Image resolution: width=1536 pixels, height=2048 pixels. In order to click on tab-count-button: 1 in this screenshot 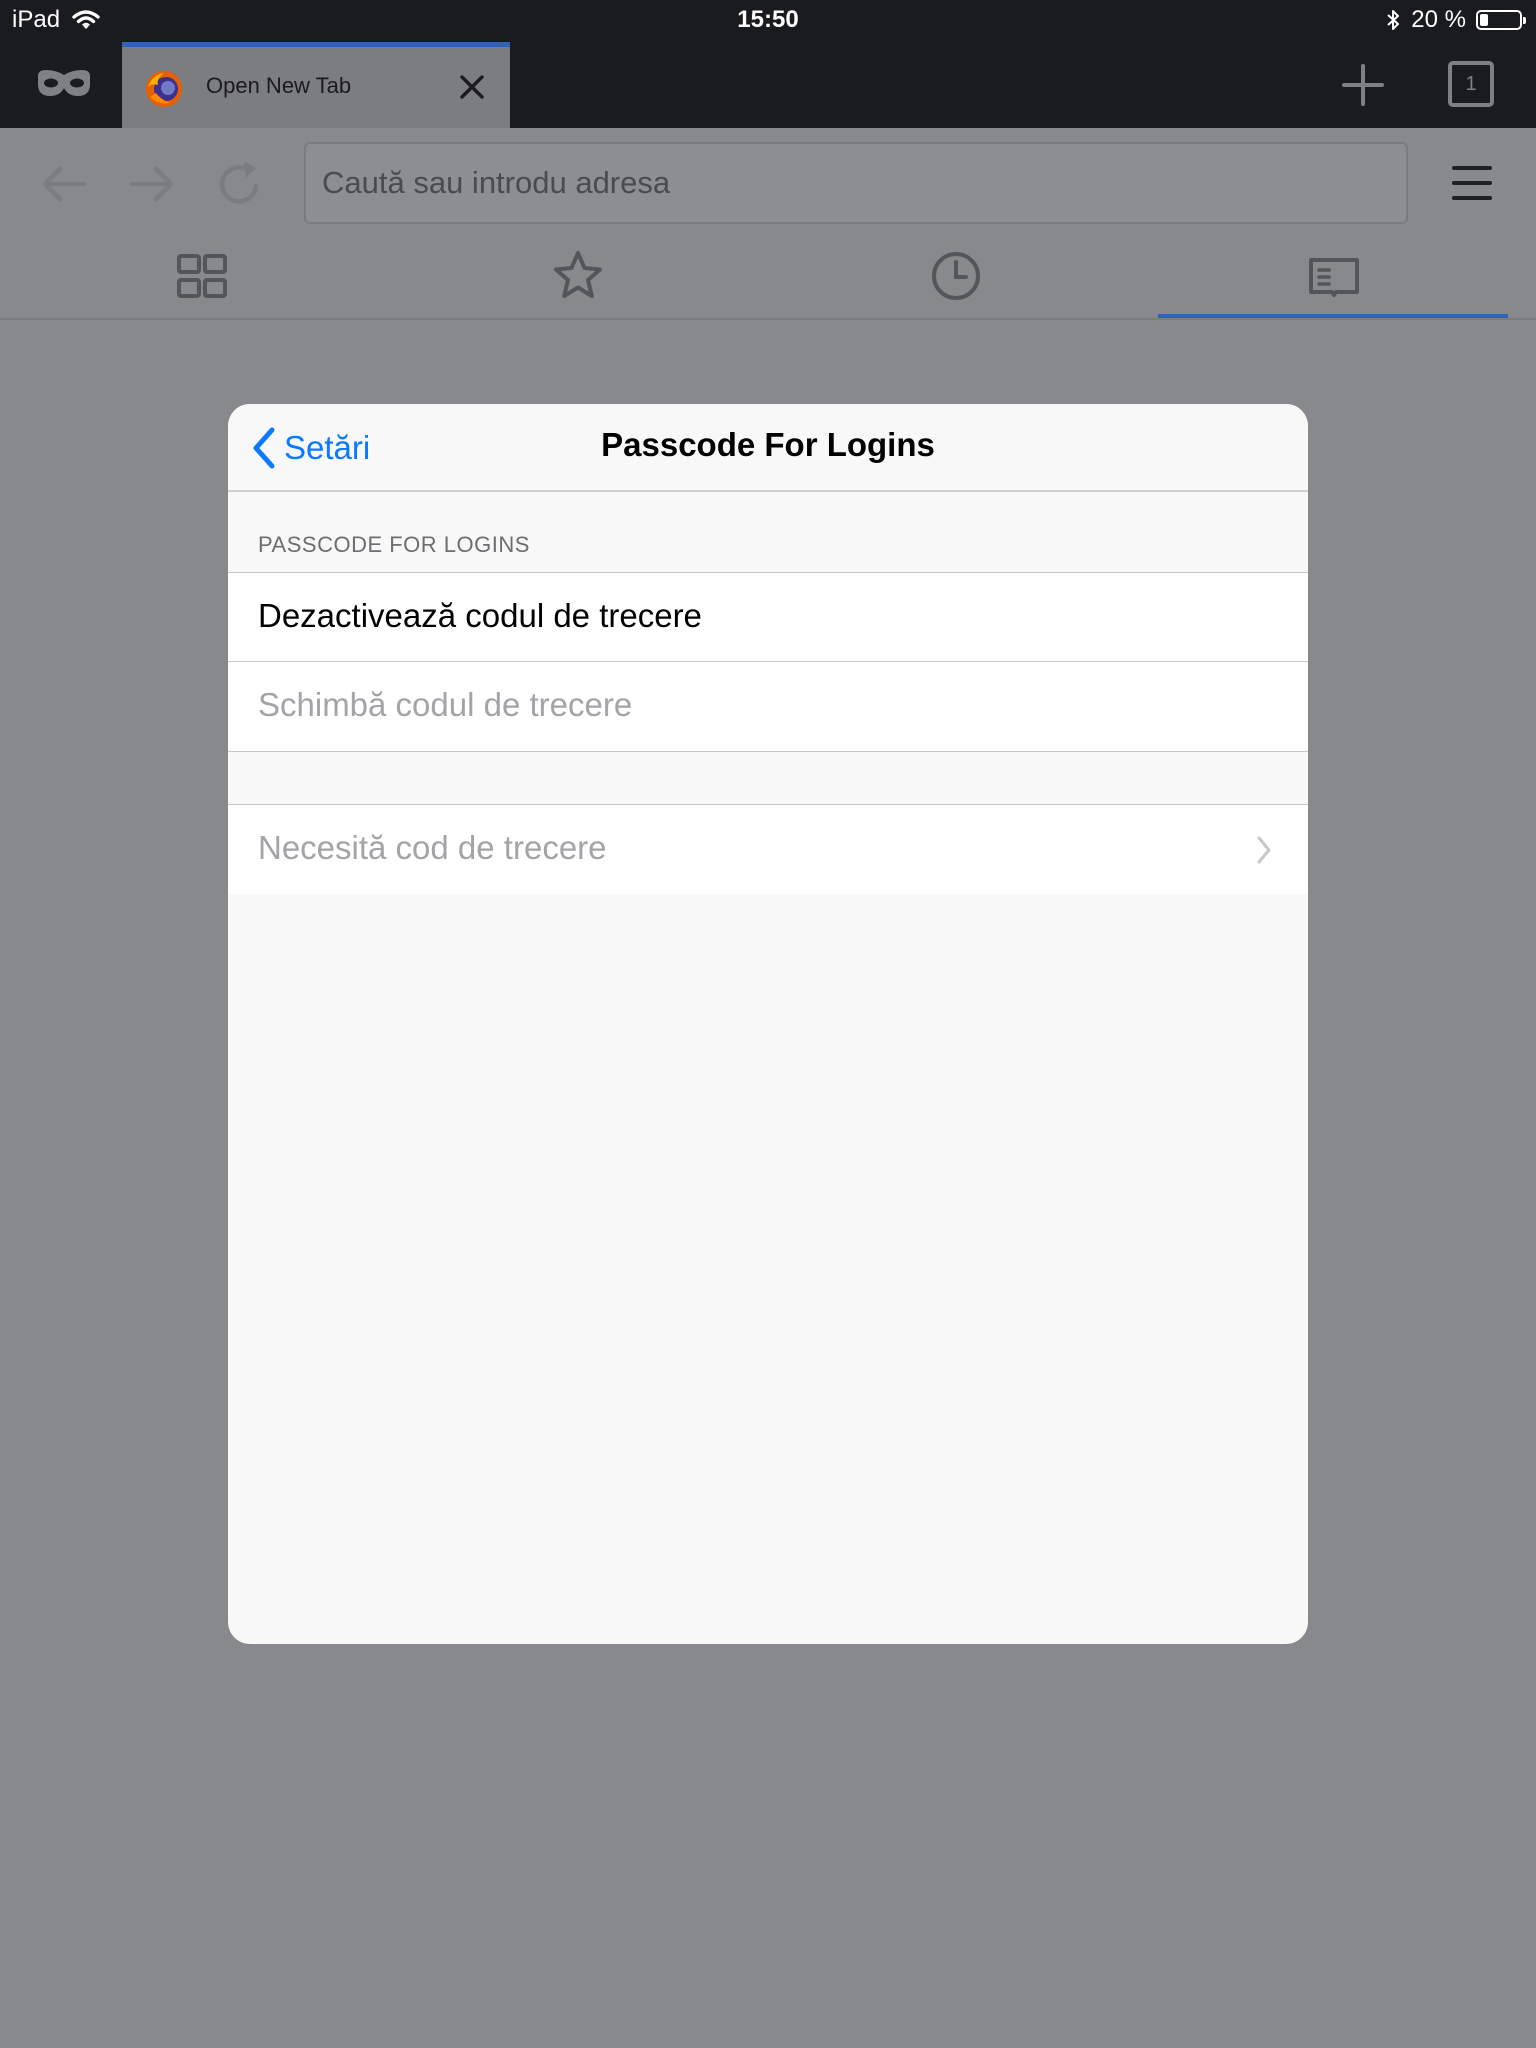, I will do `click(1471, 84)`.